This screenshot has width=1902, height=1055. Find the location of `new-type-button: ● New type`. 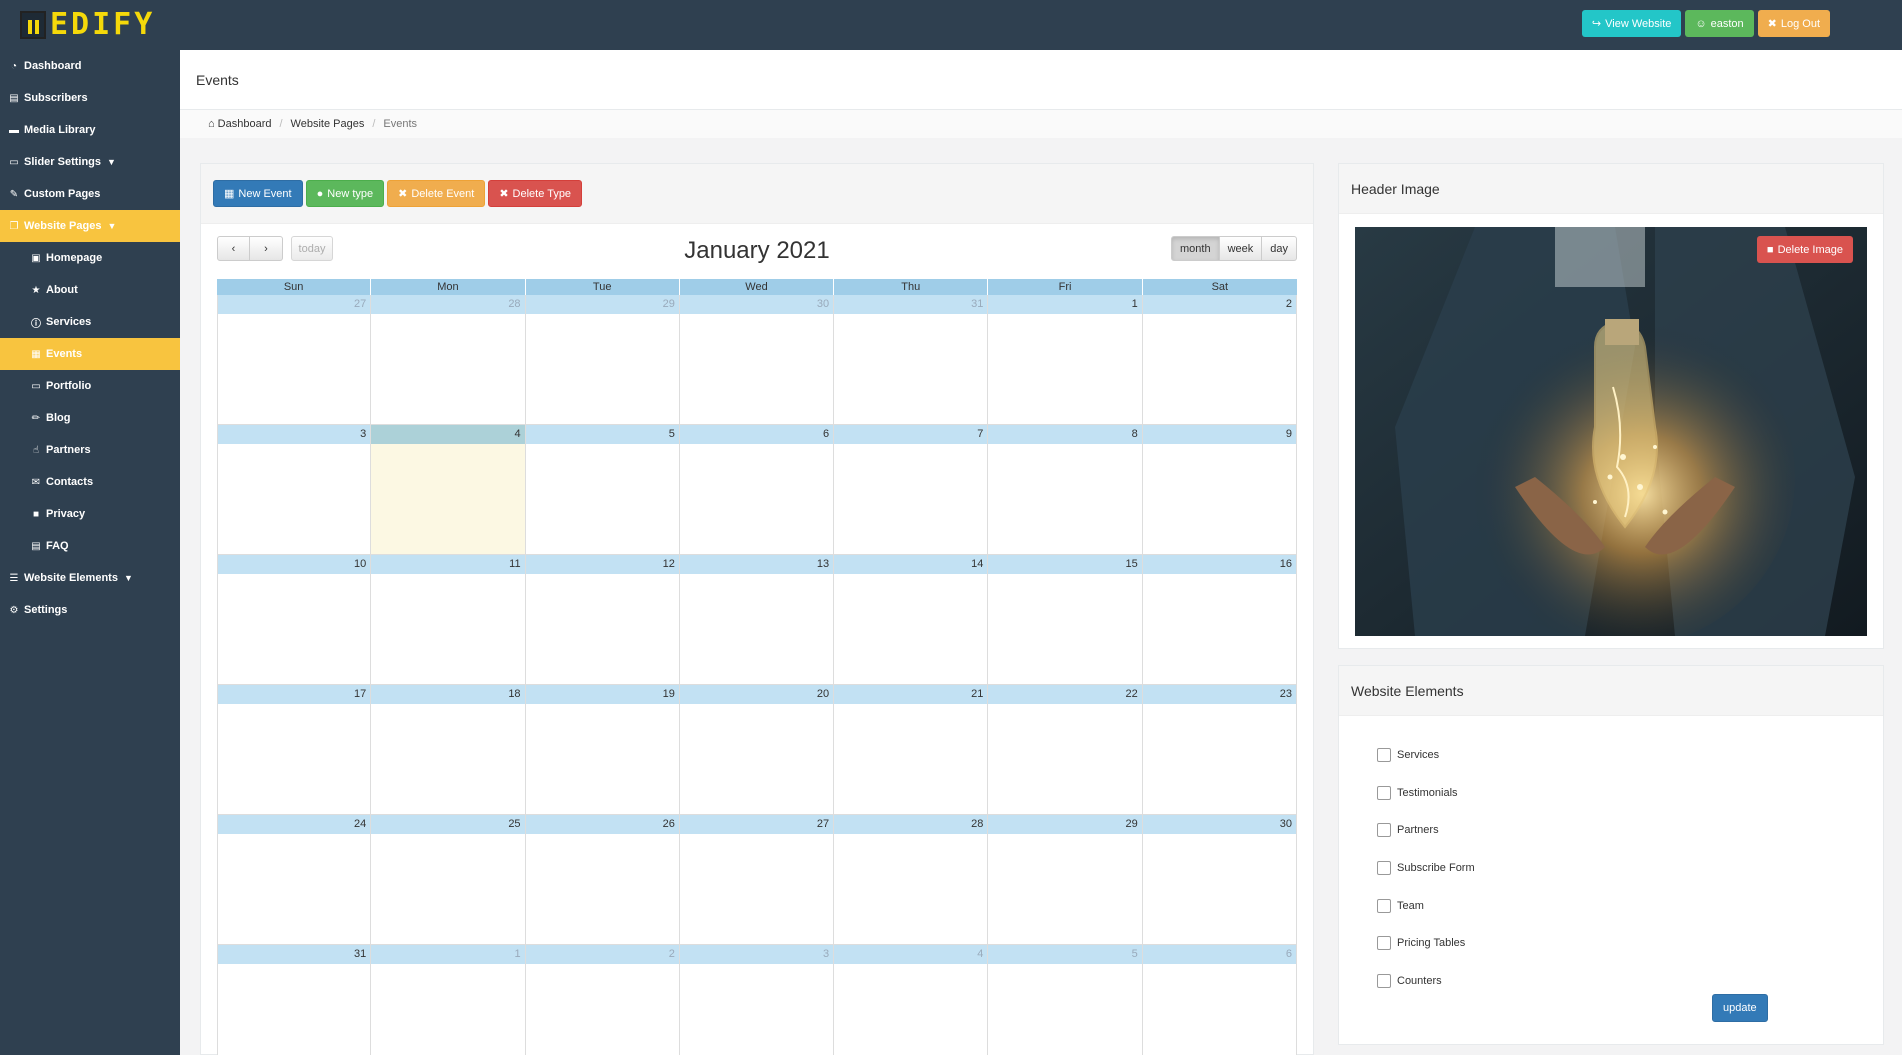

new-type-button: ● New type is located at coordinates (345, 193).